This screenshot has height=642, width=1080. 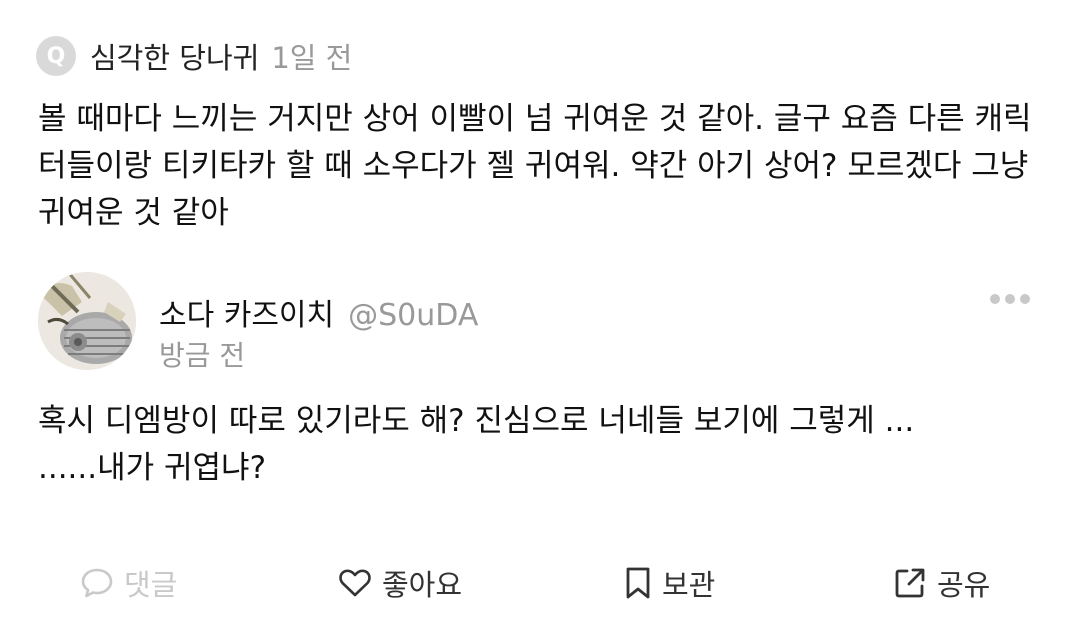 I want to click on asker-name: 심각한 당나귀, so click(x=174, y=56).